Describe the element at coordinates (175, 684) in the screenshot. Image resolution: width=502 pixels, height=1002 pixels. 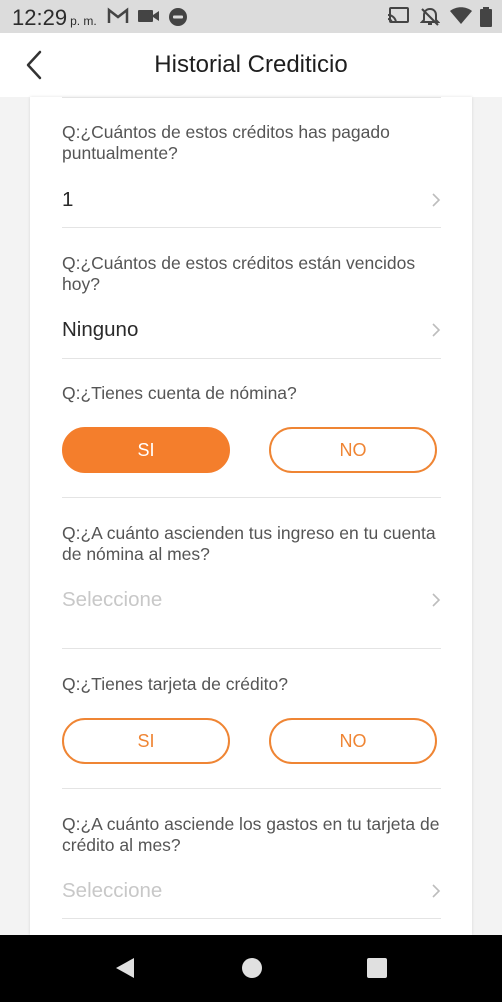
I see `question-credit-card: Q:¿Tienes tarjeta de crédito?` at that location.